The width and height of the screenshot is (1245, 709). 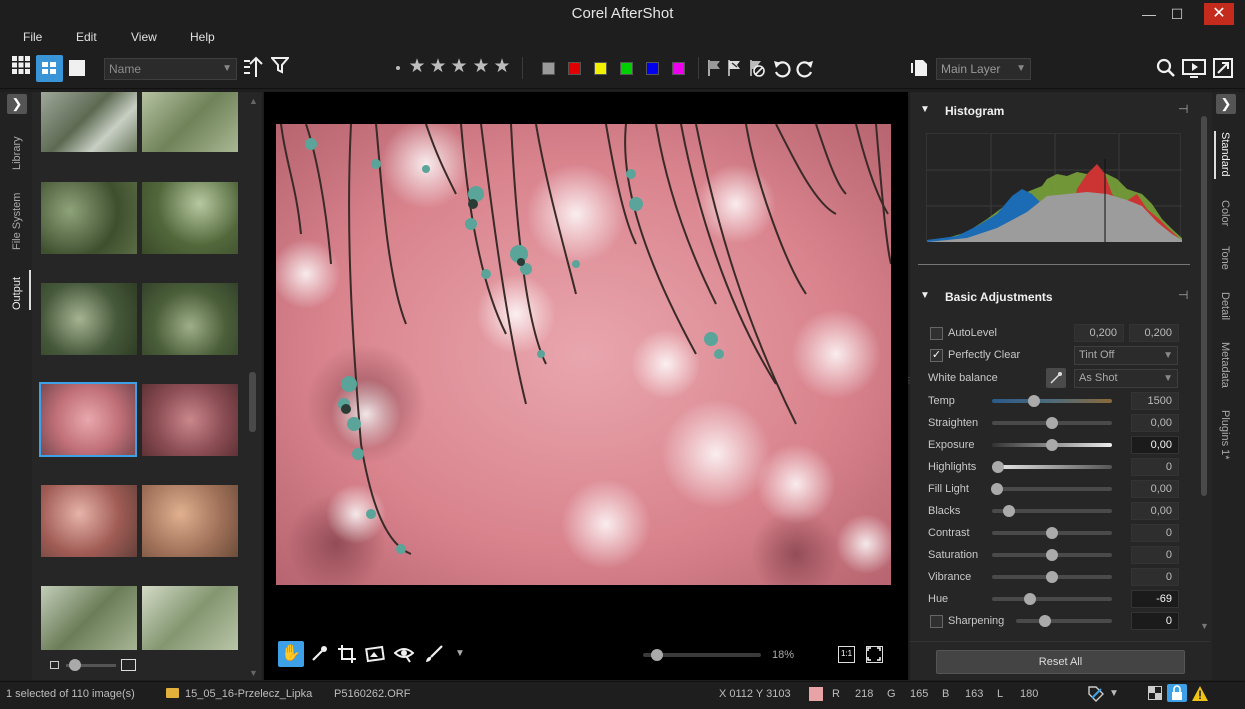 I want to click on menu-edit: Edit, so click(x=86, y=37).